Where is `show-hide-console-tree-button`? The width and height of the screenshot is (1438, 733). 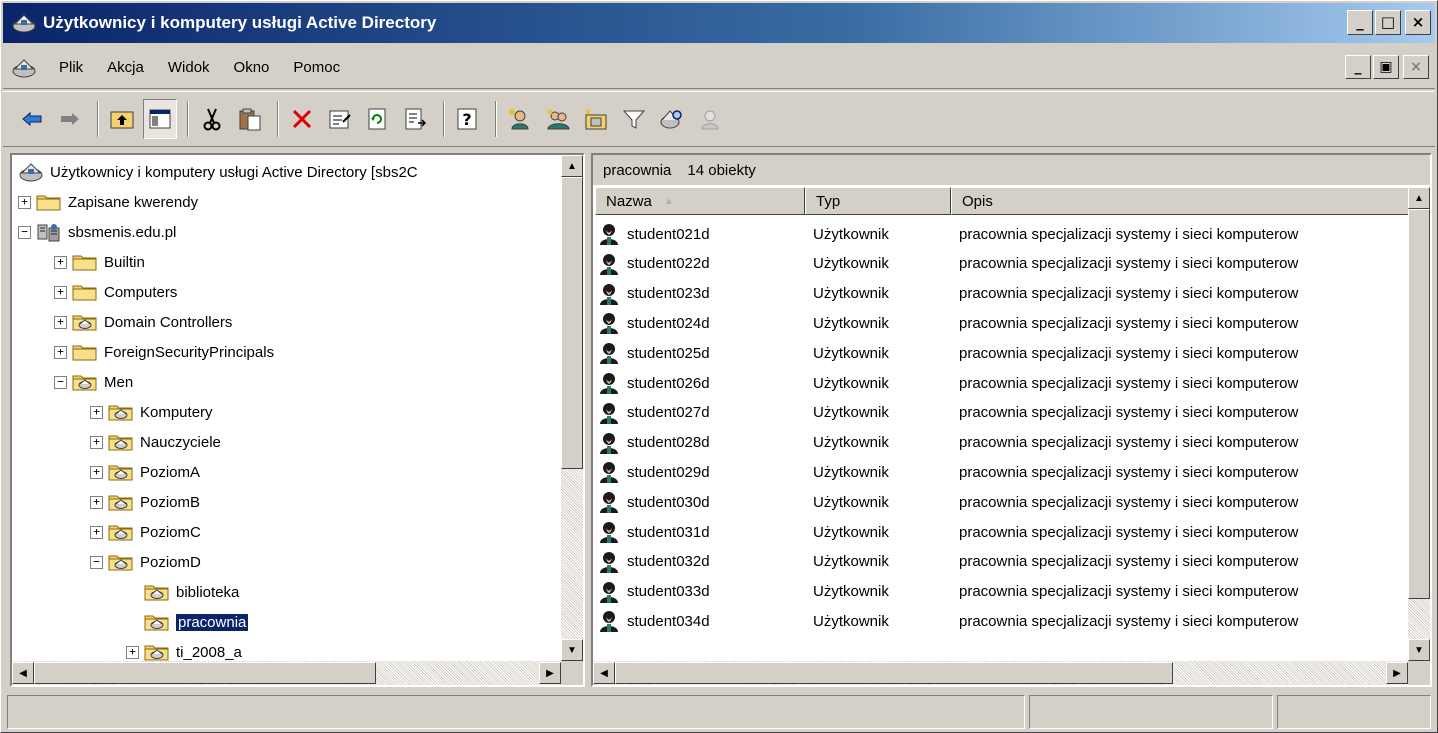
show-hide-console-tree-button is located at coordinates (160, 119).